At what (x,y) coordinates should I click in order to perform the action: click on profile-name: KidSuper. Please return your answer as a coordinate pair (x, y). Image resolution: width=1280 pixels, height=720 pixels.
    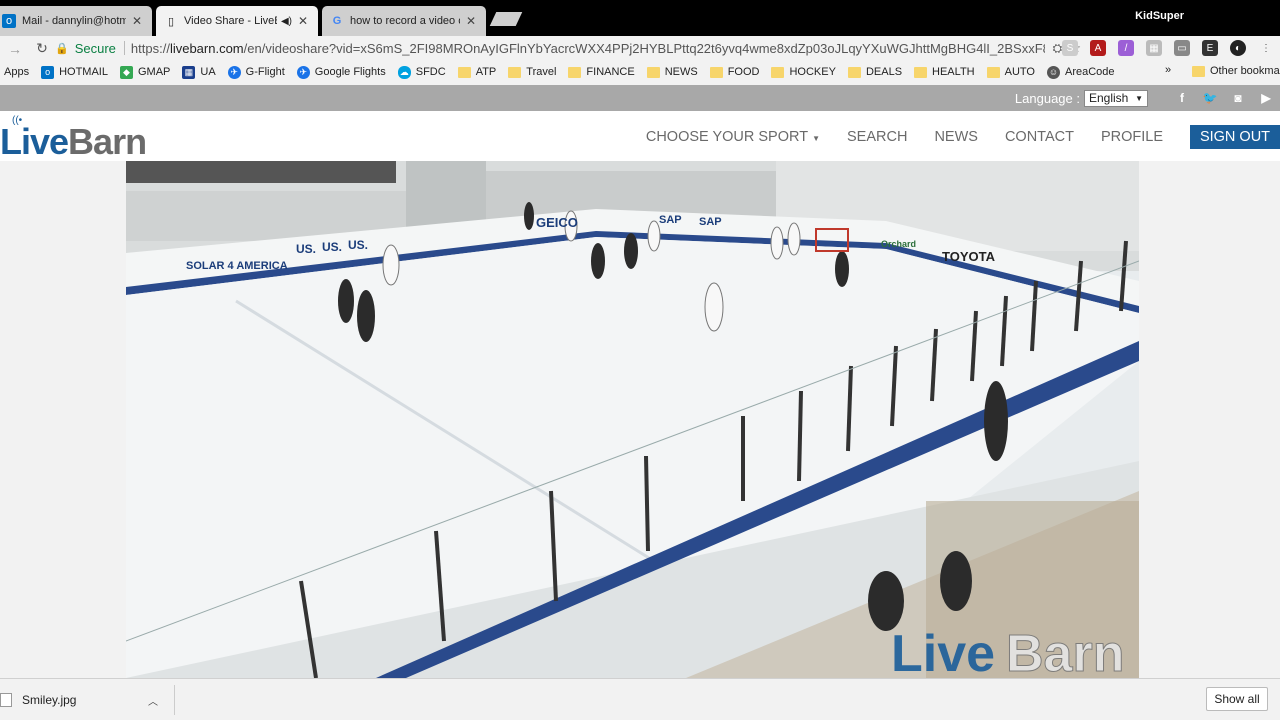
    Looking at the image, I should click on (1159, 16).